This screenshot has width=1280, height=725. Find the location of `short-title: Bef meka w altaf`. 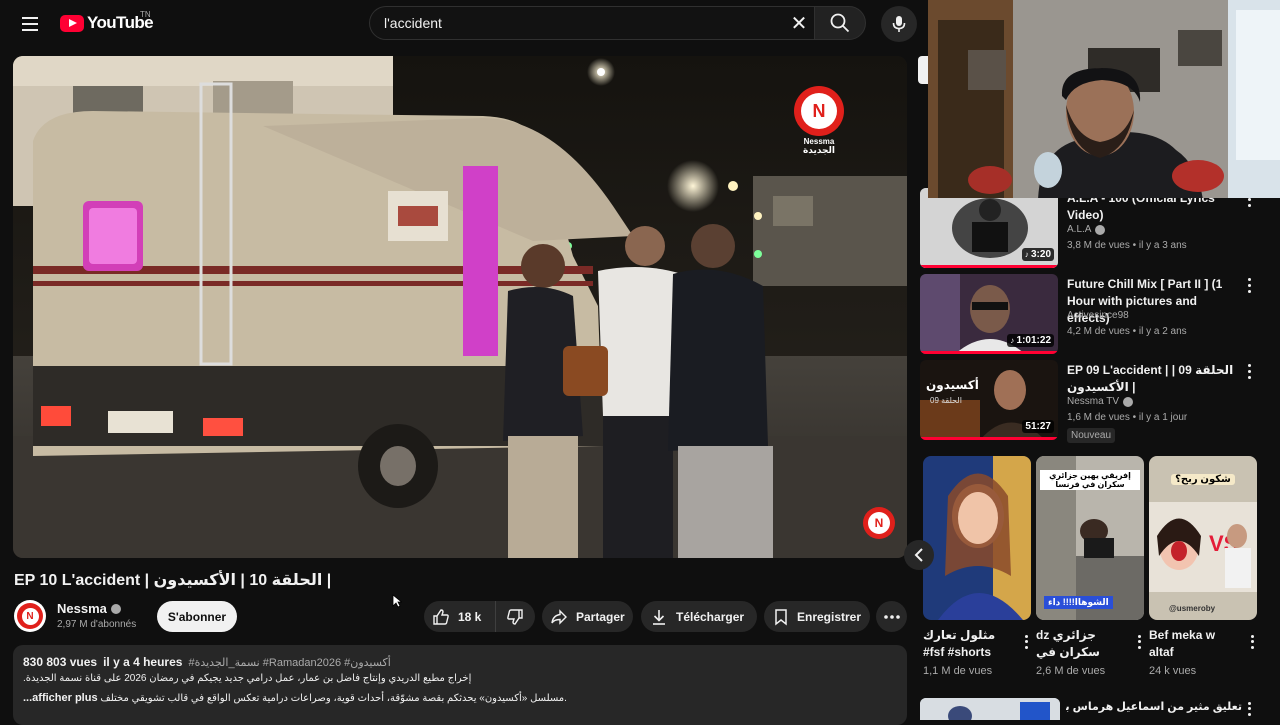

short-title: Bef meka w altaf is located at coordinates (1194, 644).